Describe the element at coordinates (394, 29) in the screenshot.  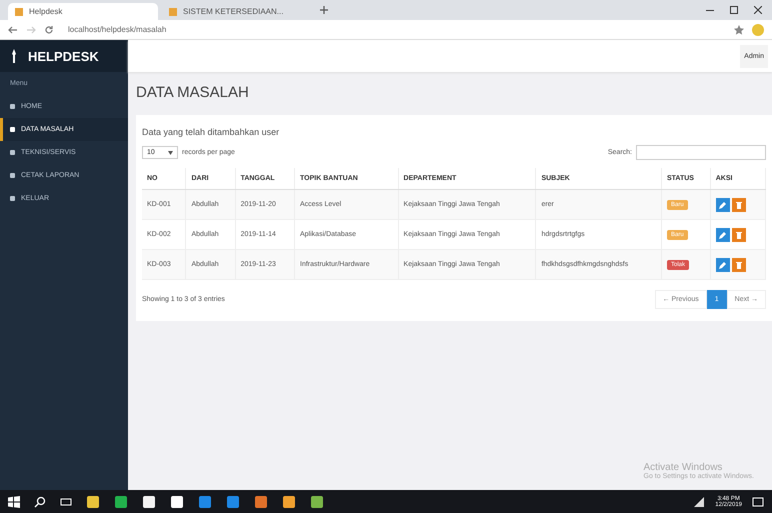
I see `address-field: localhost/helpdesk/masalah` at that location.